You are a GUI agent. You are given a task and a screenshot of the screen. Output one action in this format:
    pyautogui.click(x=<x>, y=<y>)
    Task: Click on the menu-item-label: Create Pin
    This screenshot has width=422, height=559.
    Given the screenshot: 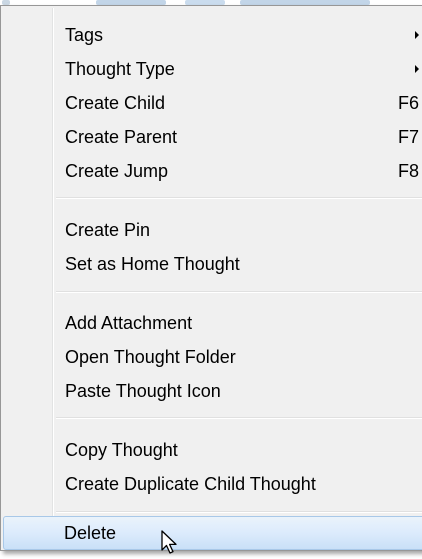 What is the action you would take?
    pyautogui.click(x=108, y=230)
    